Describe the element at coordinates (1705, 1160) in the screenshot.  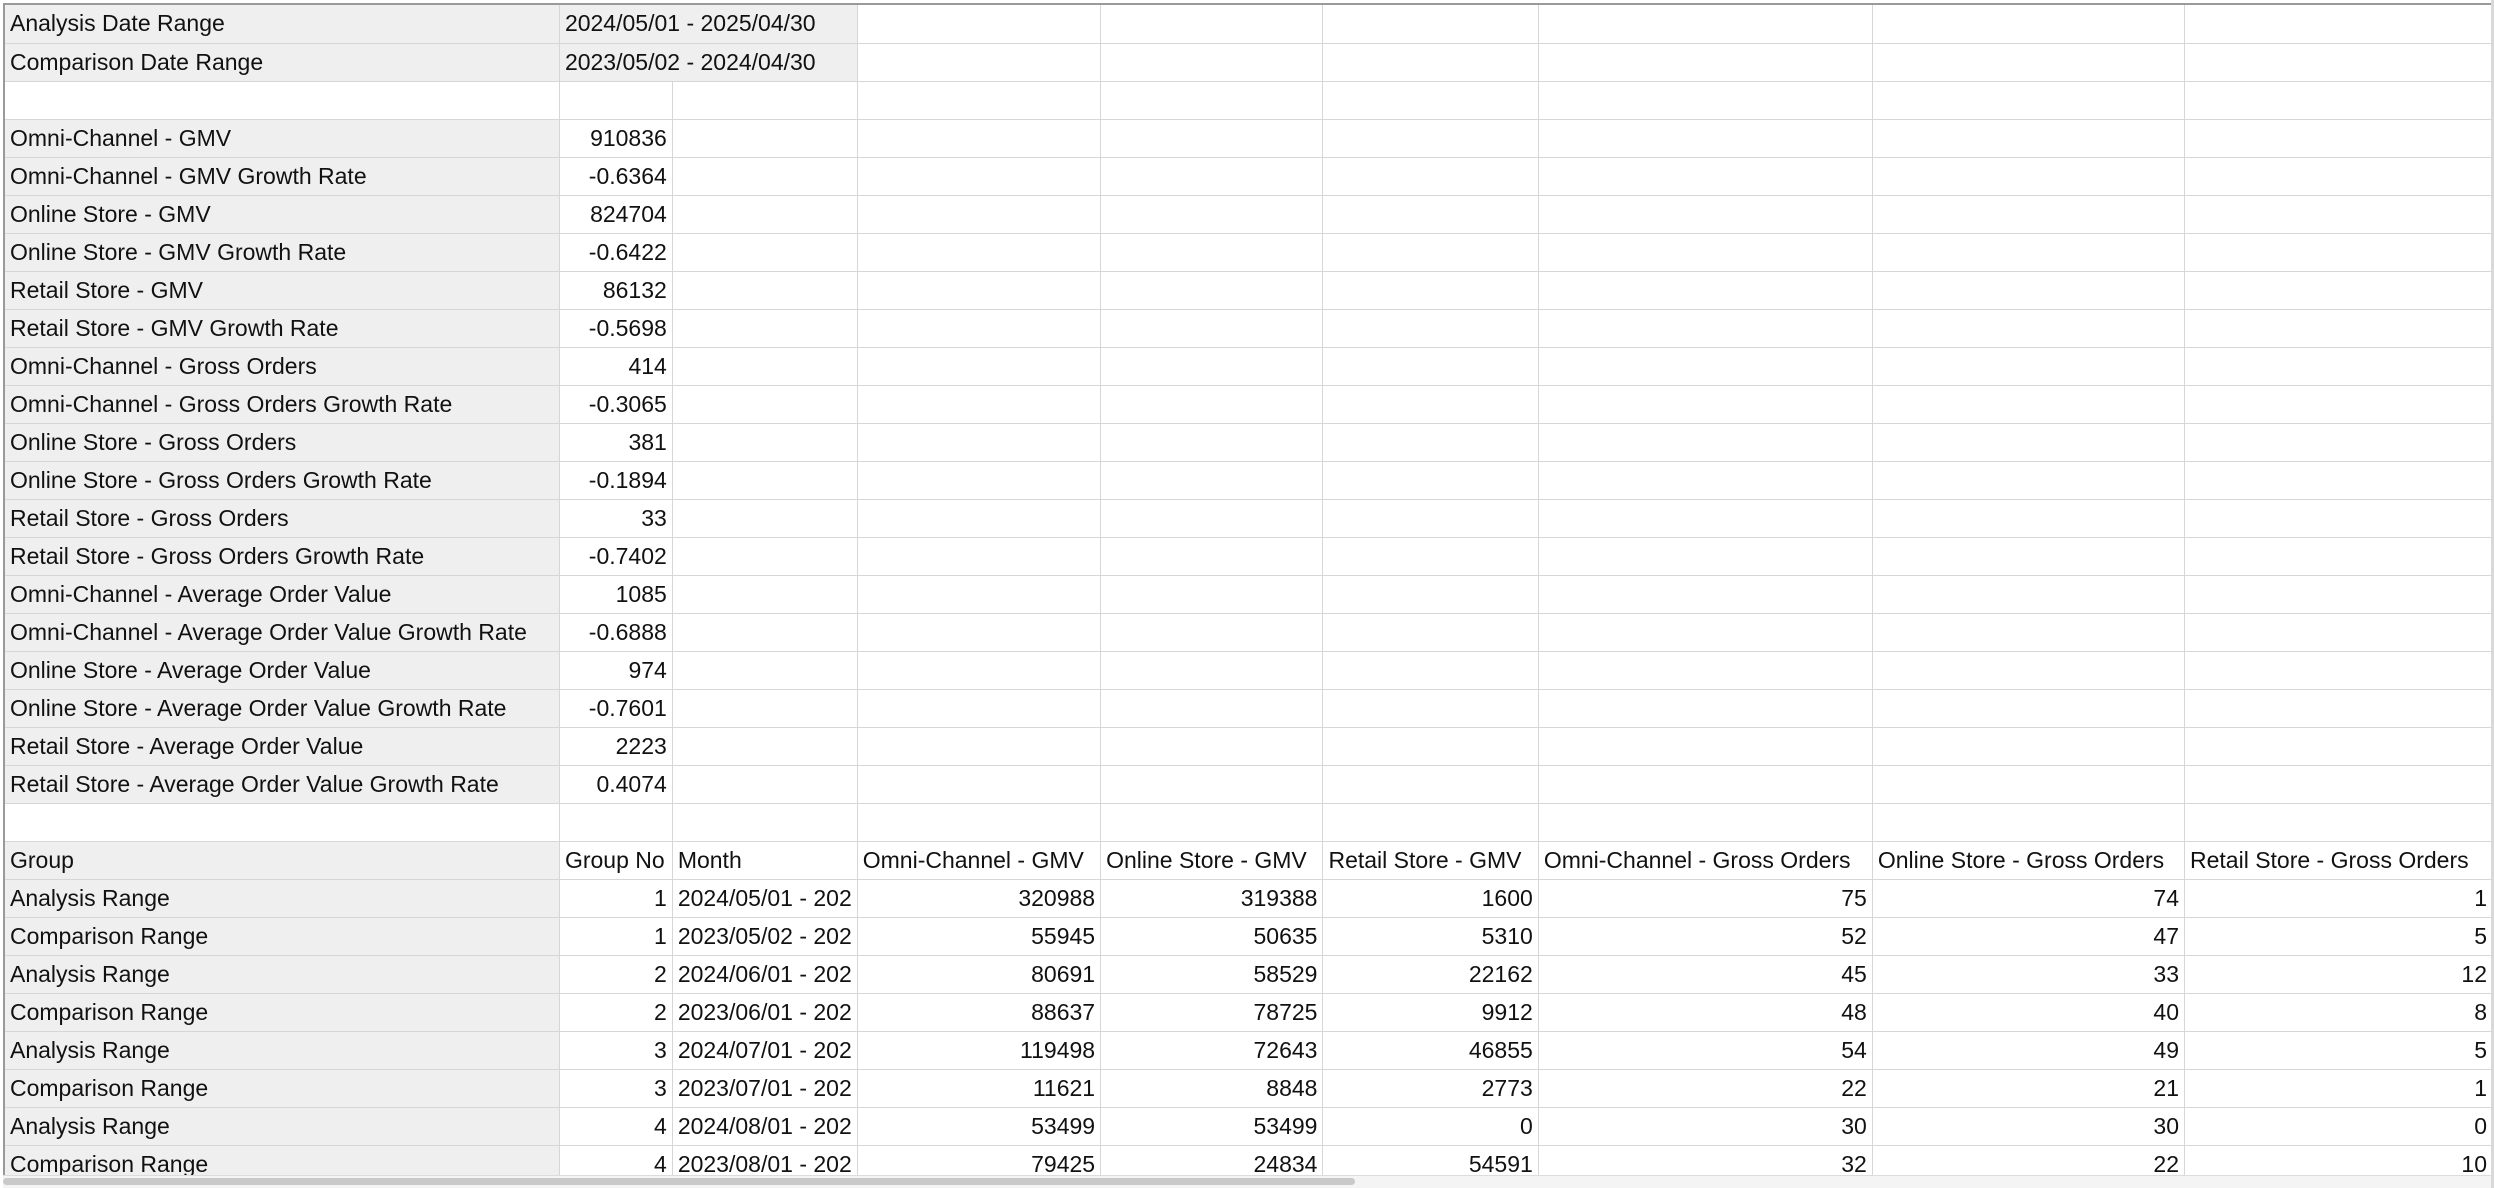
I see `value-cell: 32` at that location.